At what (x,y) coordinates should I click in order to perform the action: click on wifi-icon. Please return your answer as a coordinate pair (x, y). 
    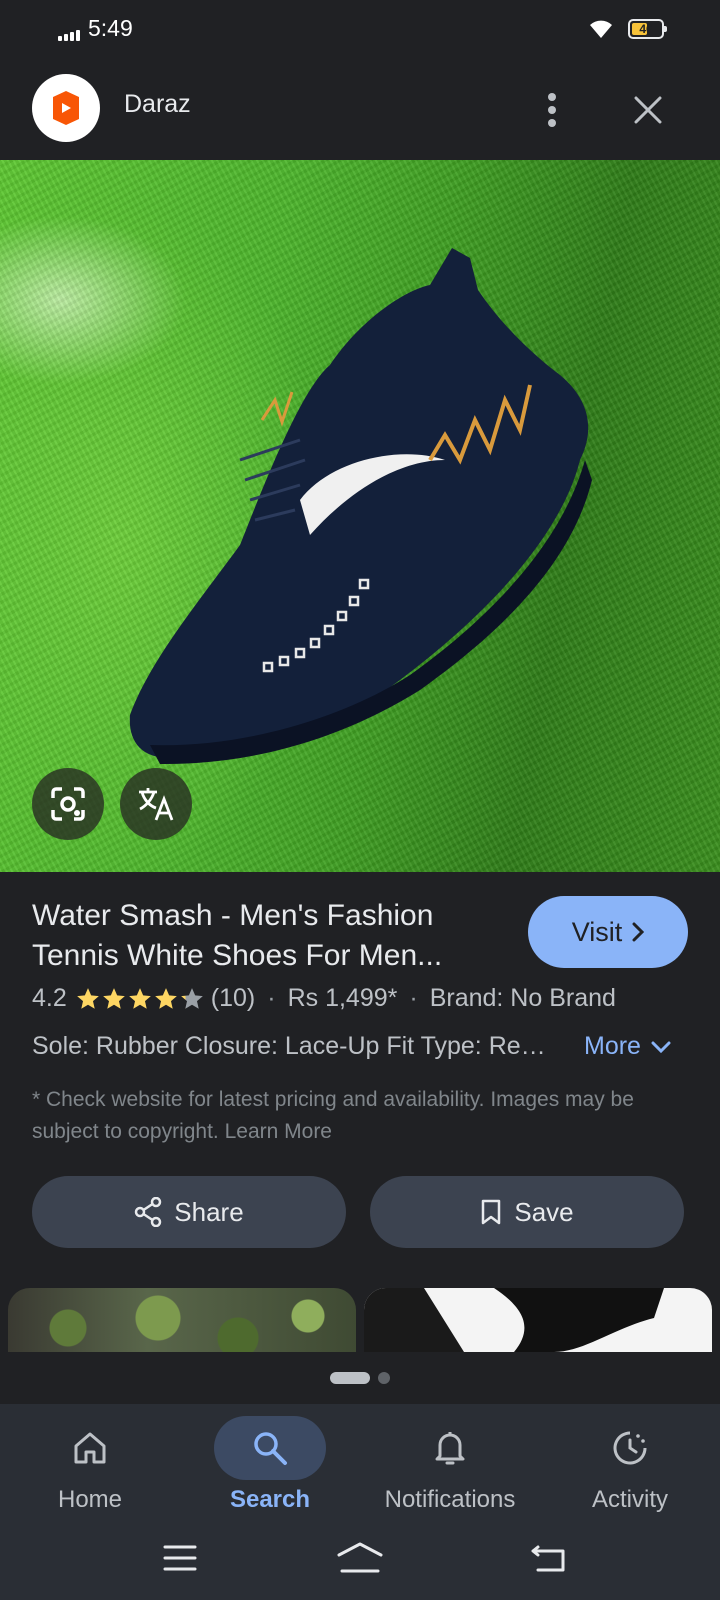
    Looking at the image, I should click on (601, 29).